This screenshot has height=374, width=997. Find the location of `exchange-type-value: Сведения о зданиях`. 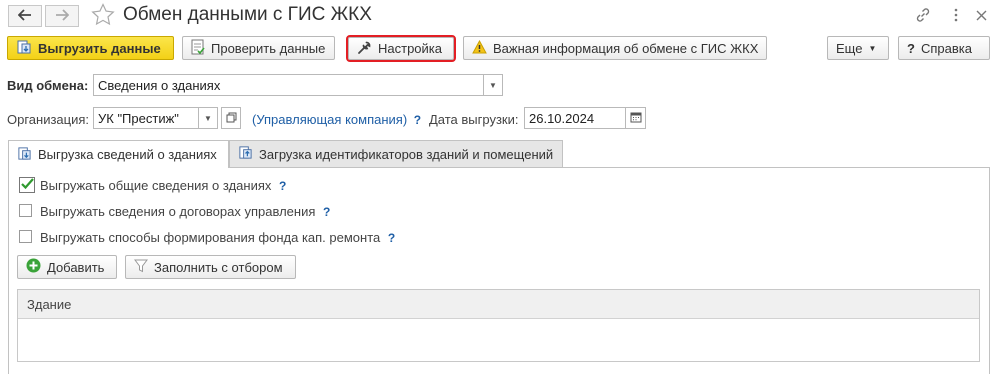

exchange-type-value: Сведения о зданиях is located at coordinates (159, 85).